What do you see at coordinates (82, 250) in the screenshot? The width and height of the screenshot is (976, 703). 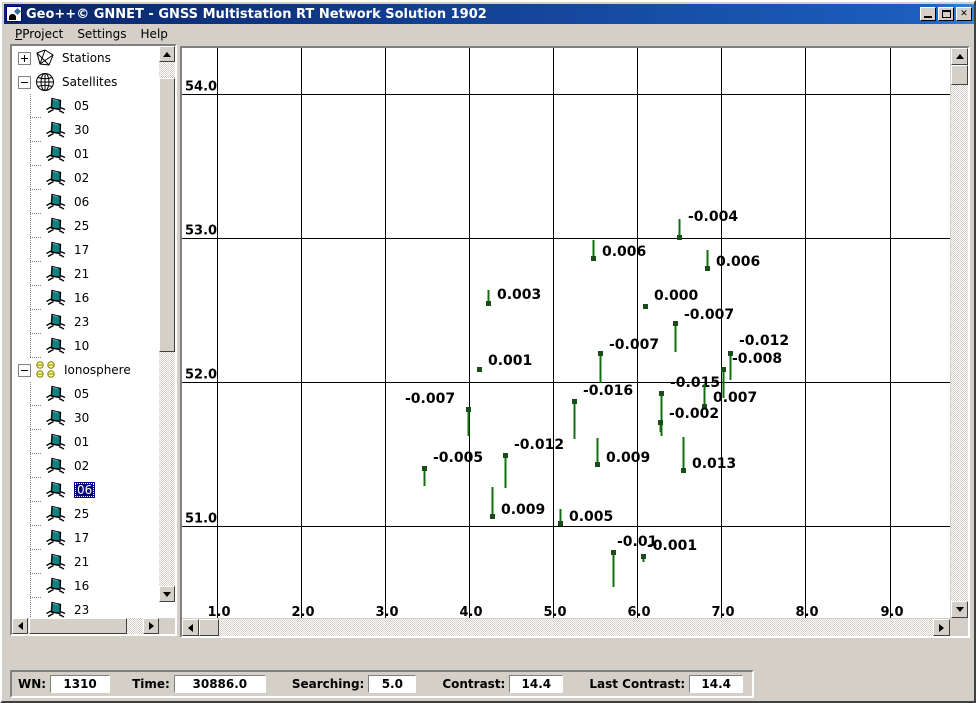 I see `tree-item-label: 17` at bounding box center [82, 250].